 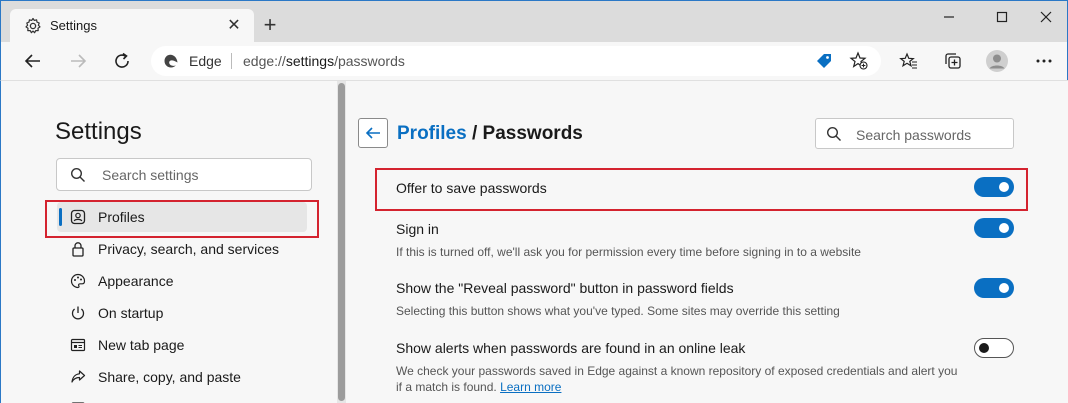 I want to click on appearance-icon, so click(x=78, y=281).